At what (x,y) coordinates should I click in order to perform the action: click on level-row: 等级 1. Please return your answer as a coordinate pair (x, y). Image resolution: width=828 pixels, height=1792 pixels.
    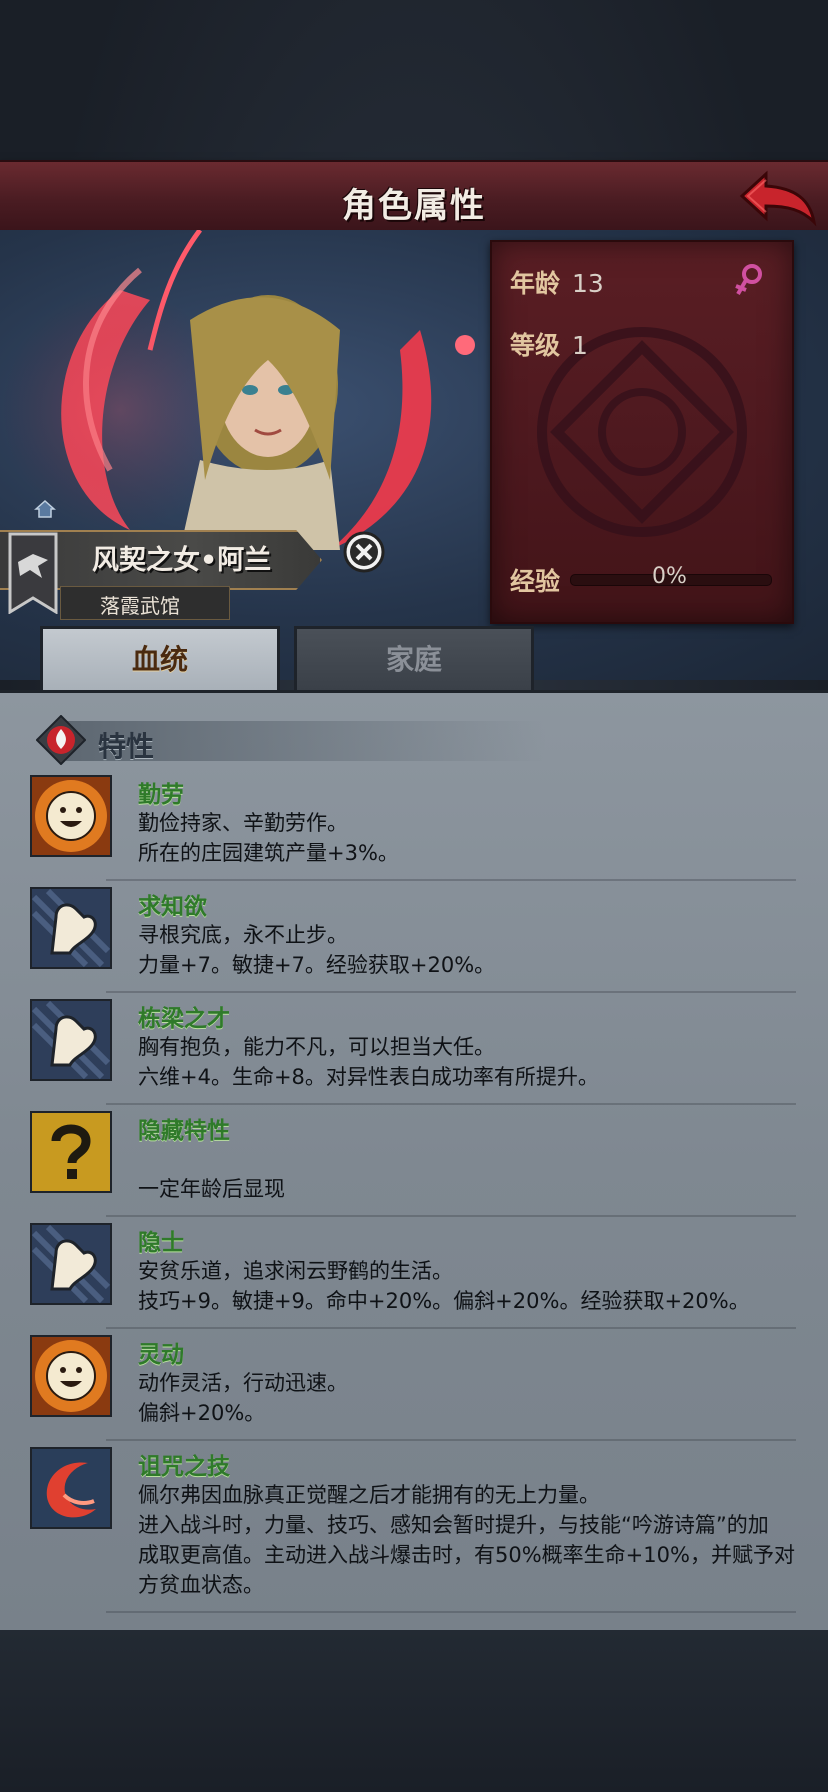
    Looking at the image, I should click on (549, 344).